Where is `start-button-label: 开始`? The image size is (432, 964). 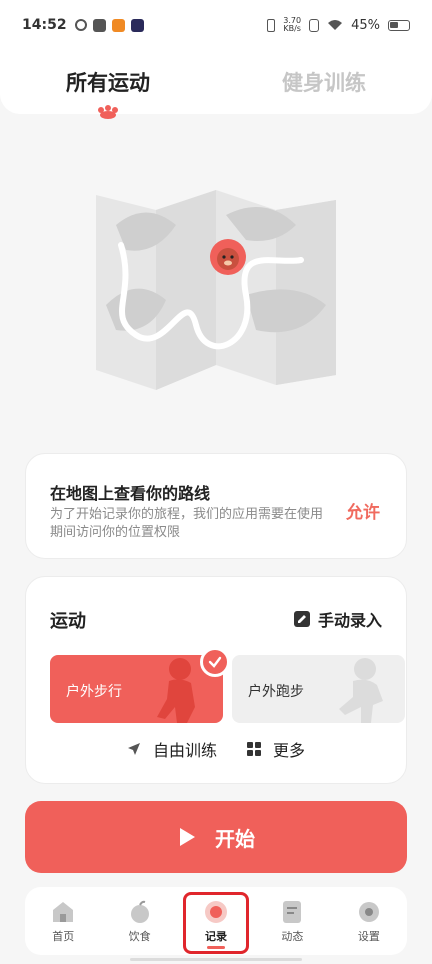
start-button-label: 开始 is located at coordinates (235, 838).